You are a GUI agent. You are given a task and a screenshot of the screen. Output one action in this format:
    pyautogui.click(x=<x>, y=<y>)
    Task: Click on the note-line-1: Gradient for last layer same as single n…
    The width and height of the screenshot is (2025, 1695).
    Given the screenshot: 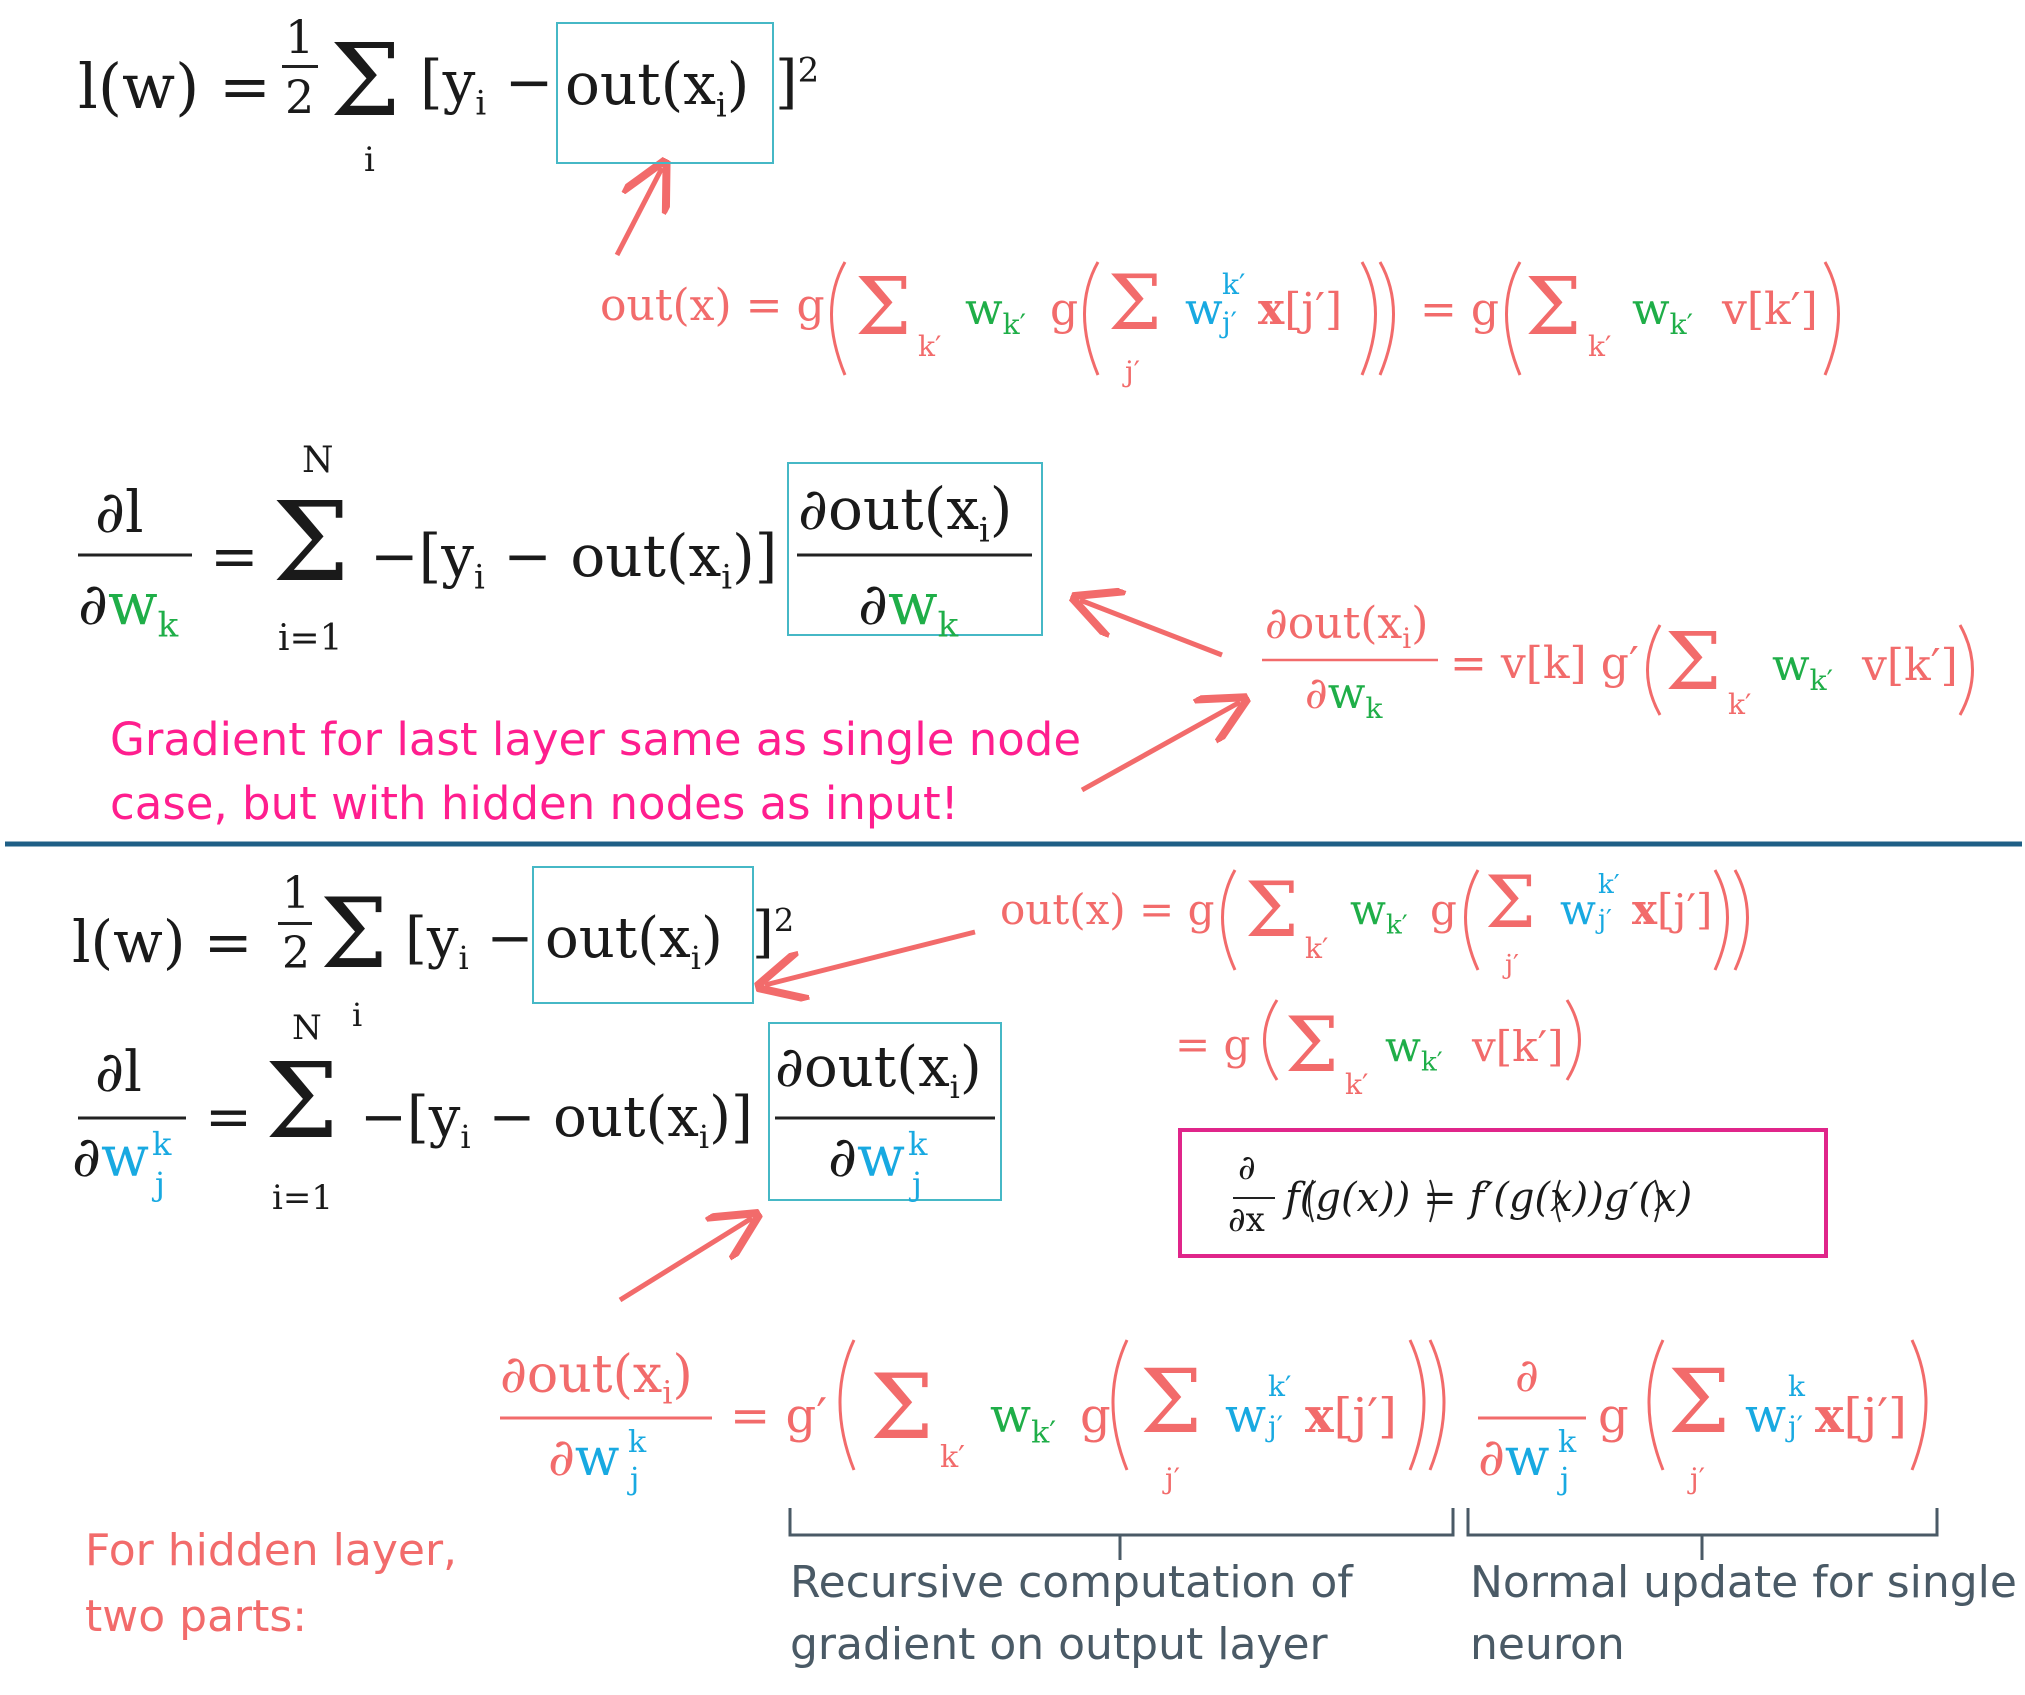 What is the action you would take?
    pyautogui.click(x=596, y=739)
    